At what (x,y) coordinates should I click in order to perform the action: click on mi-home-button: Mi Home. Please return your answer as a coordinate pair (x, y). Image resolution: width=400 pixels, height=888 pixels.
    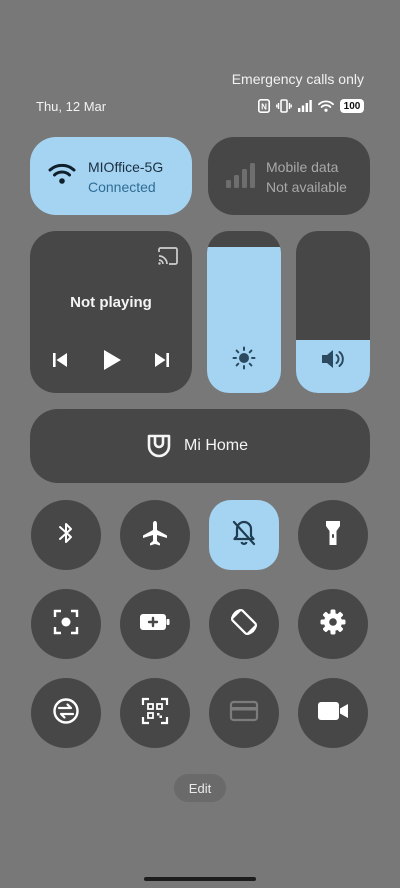
    Looking at the image, I should click on (200, 446).